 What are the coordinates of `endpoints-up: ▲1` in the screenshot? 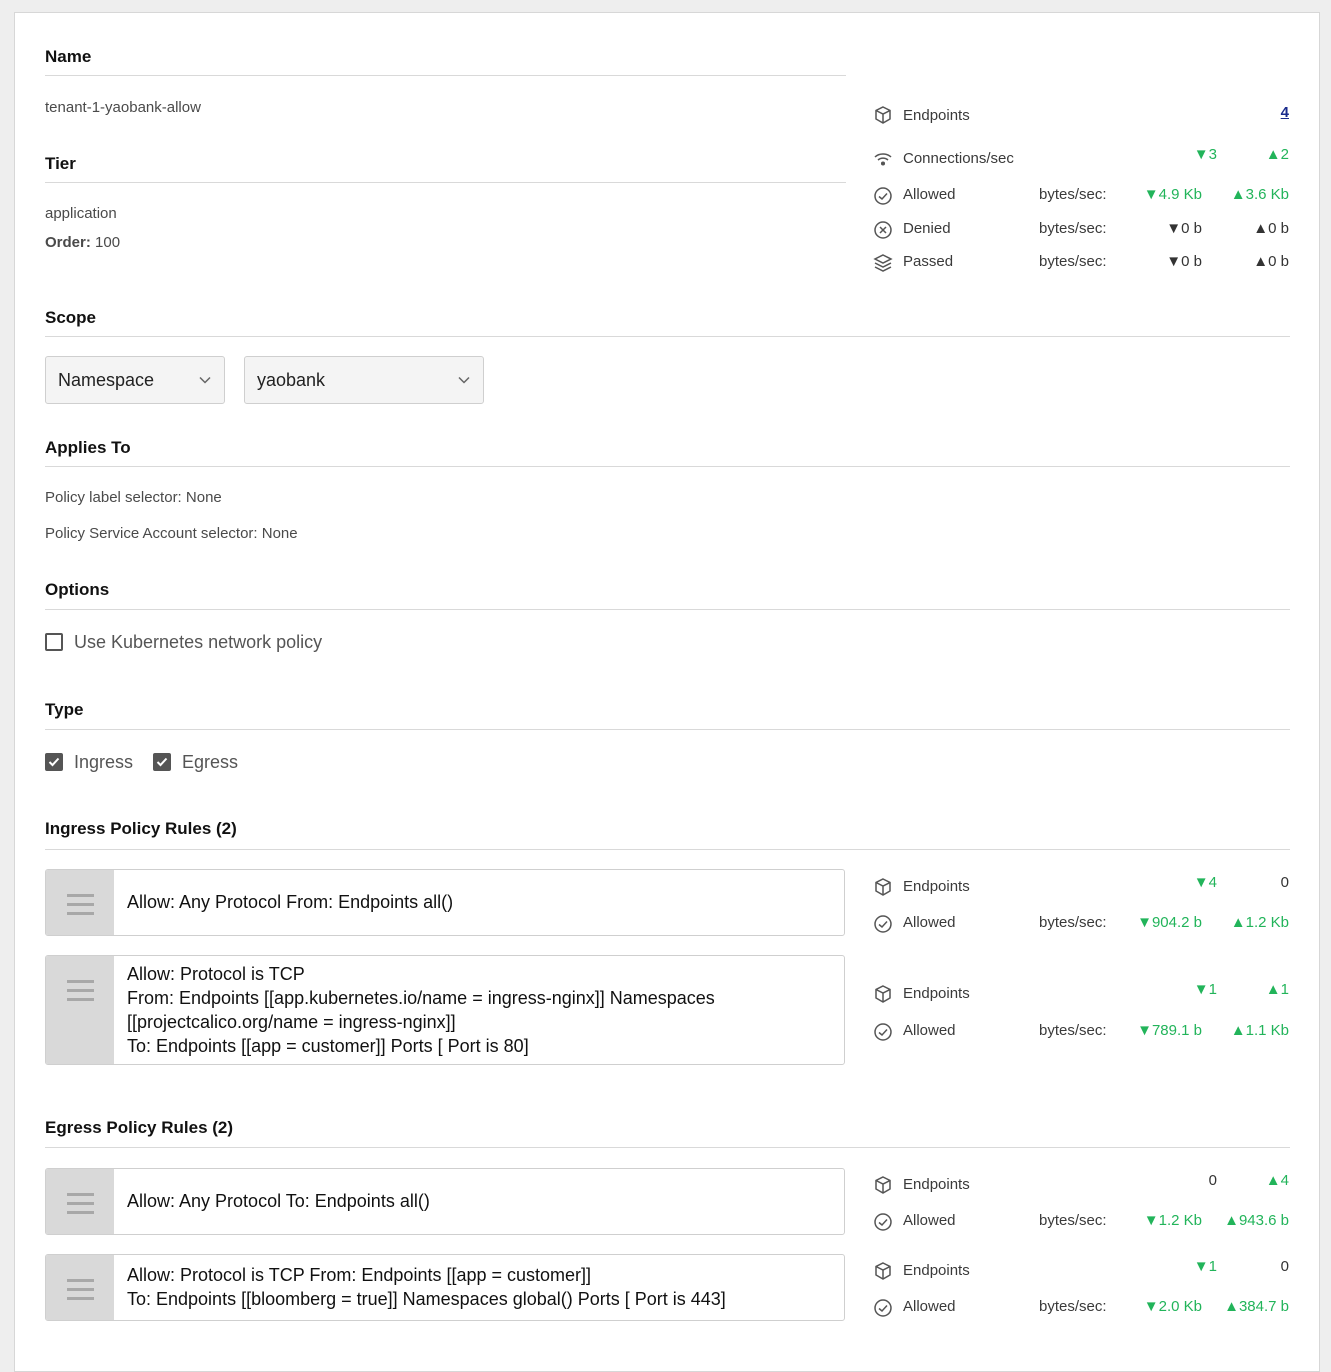 It's located at (1277, 989).